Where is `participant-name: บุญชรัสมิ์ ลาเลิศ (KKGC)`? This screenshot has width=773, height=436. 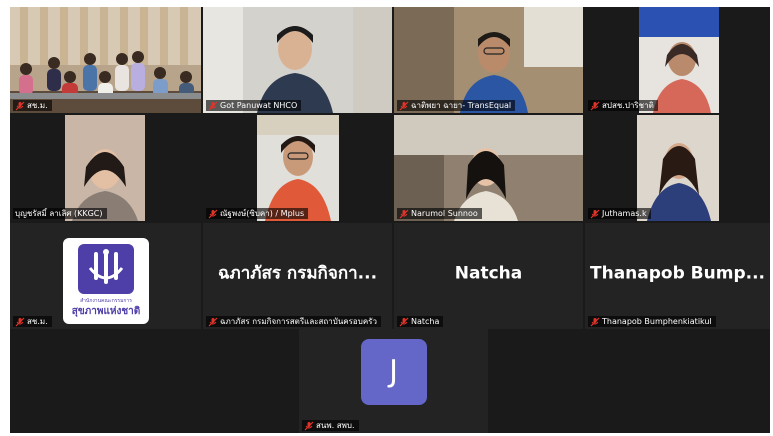
participant-name: บุญชรัสมิ์ ลาเลิศ (KKGC) is located at coordinates (59, 213).